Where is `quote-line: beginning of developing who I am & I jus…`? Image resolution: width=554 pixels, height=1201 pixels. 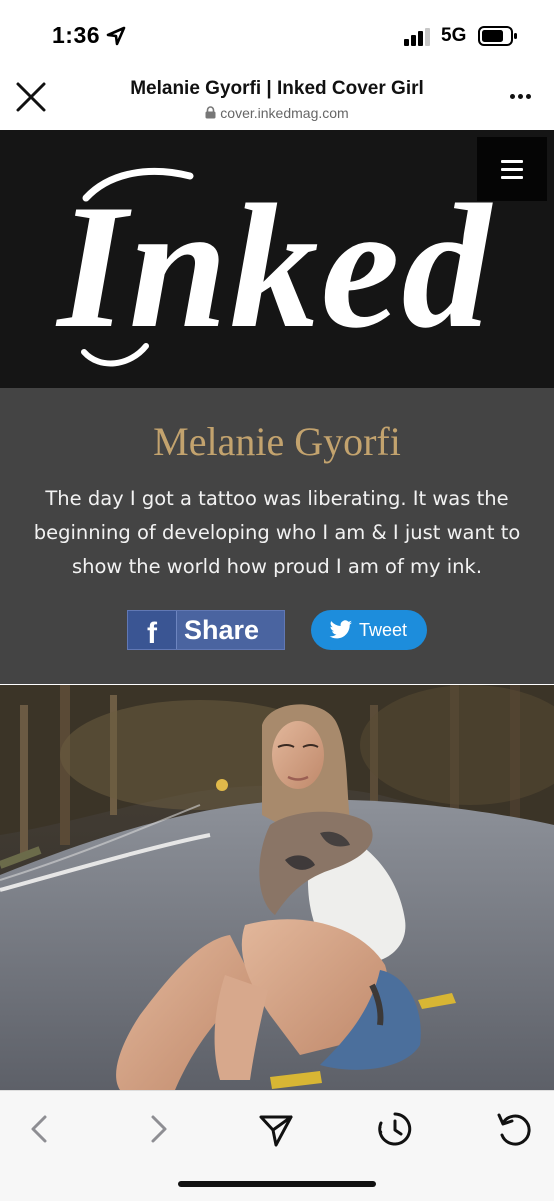
quote-line: beginning of developing who I am & I jus… is located at coordinates (277, 532).